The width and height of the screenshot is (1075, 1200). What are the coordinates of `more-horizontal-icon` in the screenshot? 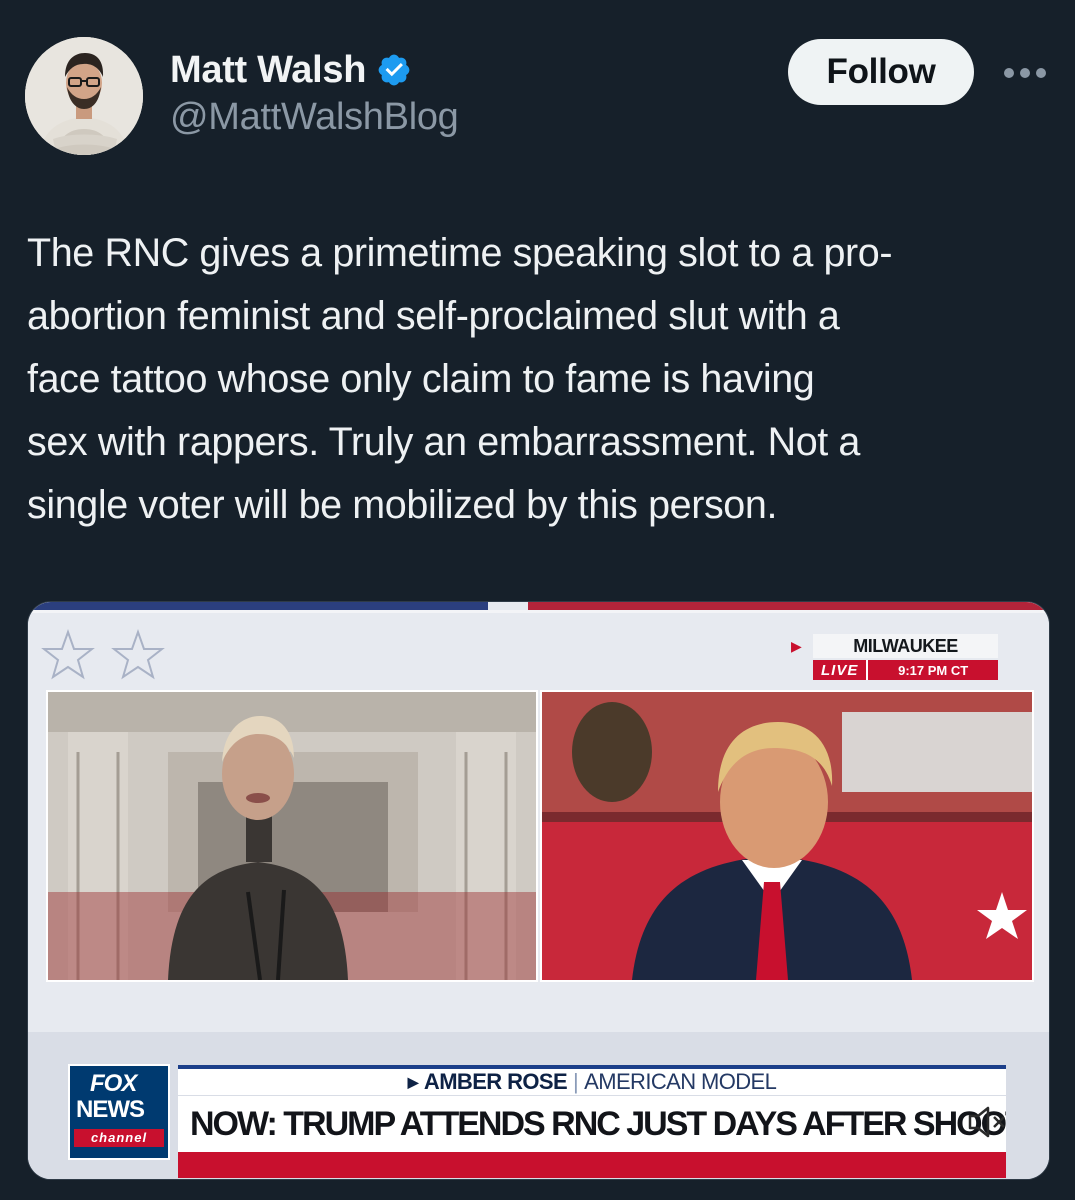 It's located at (1025, 73).